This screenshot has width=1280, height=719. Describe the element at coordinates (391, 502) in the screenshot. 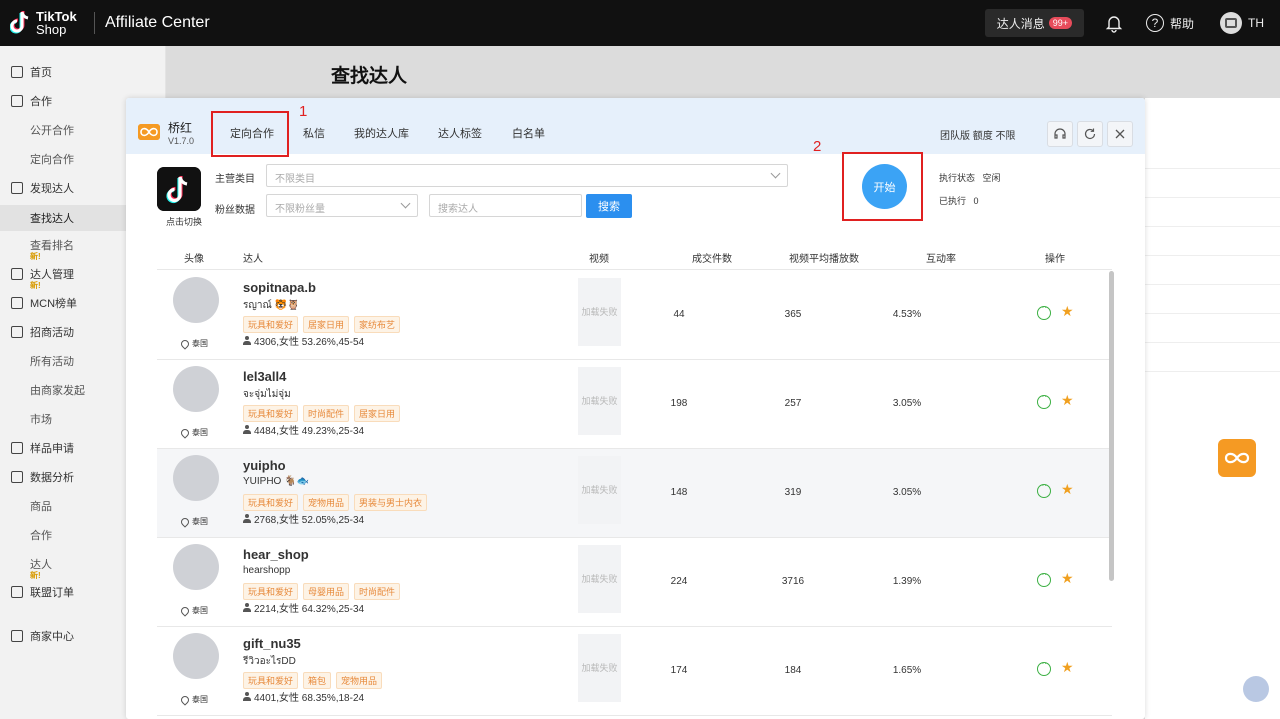

I see `category-tag: 男装与男士内衣` at that location.